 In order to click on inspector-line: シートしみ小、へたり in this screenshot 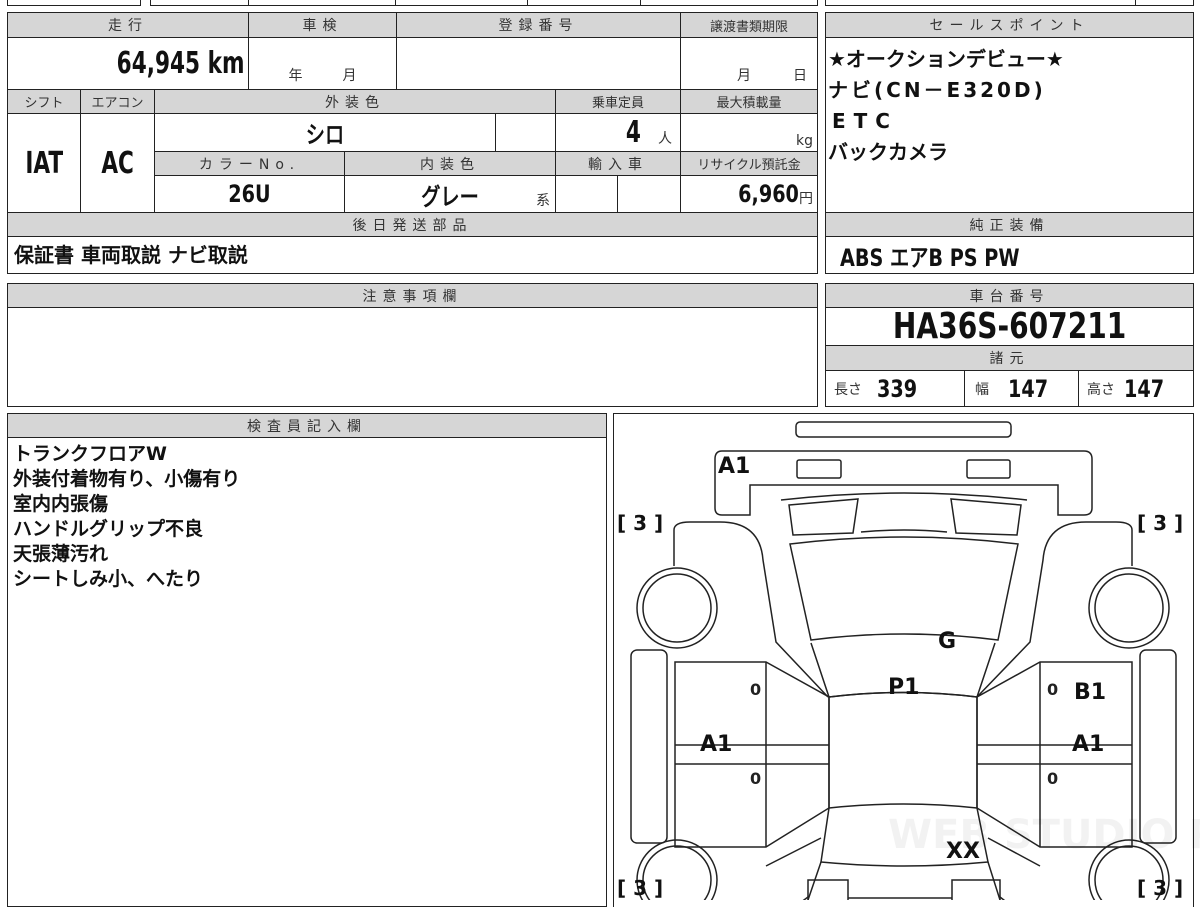, I will do `click(108, 579)`.